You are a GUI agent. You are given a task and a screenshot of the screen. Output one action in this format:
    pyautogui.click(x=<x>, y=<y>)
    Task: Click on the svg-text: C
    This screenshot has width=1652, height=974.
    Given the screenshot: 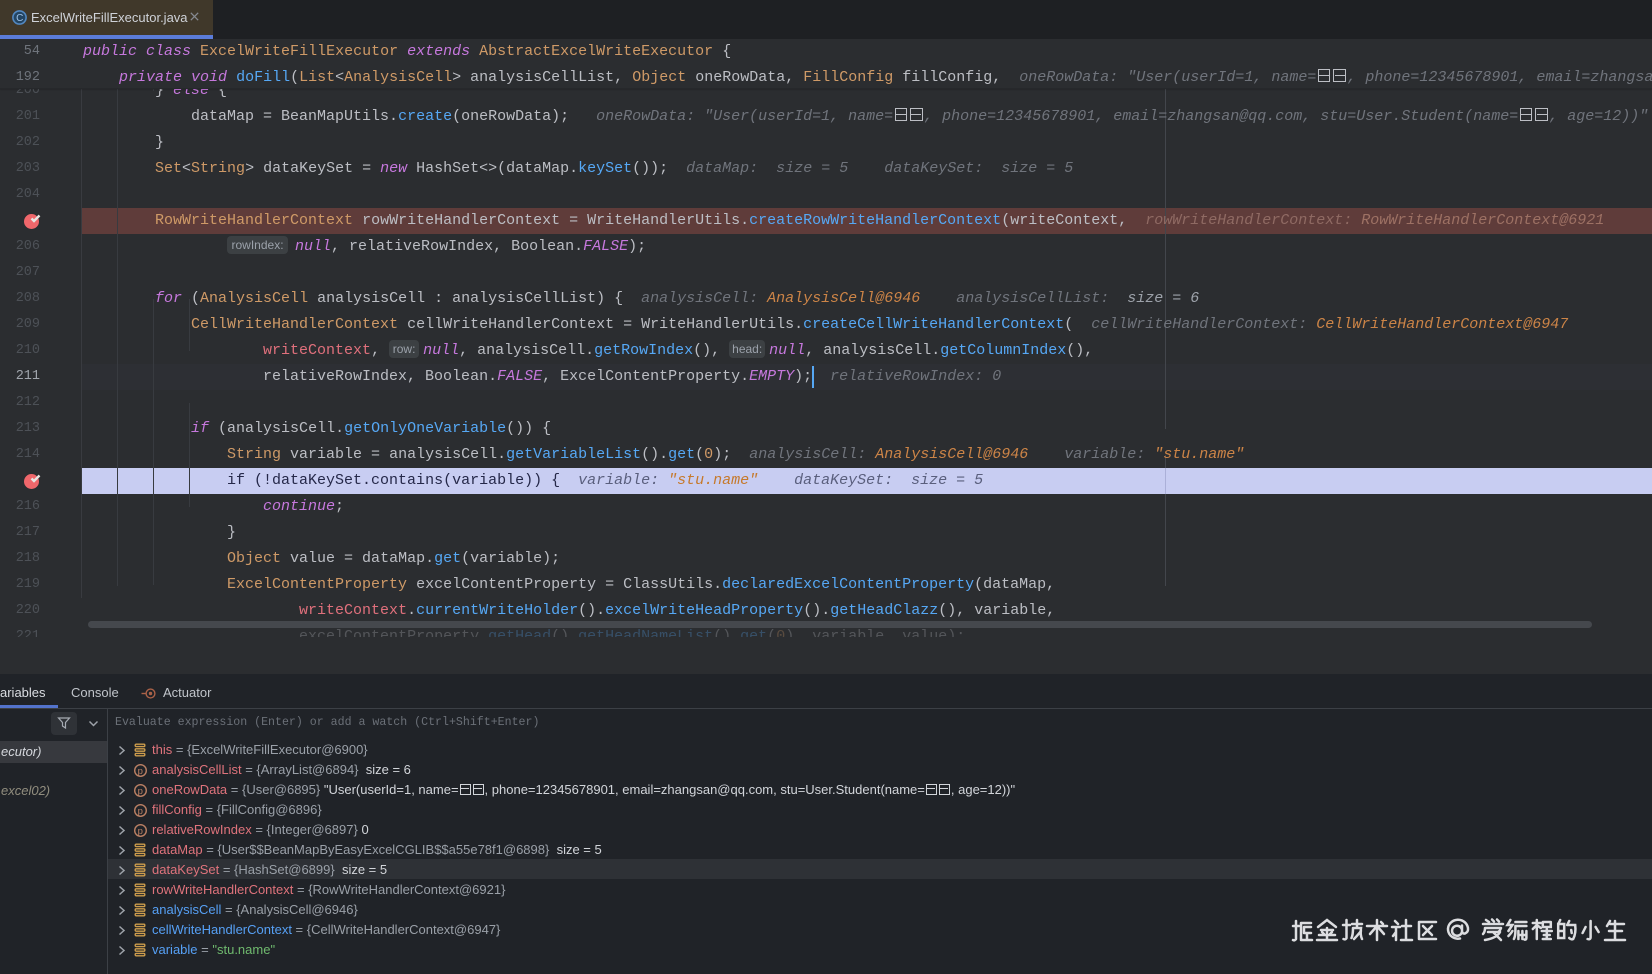 What is the action you would take?
    pyautogui.click(x=19, y=18)
    